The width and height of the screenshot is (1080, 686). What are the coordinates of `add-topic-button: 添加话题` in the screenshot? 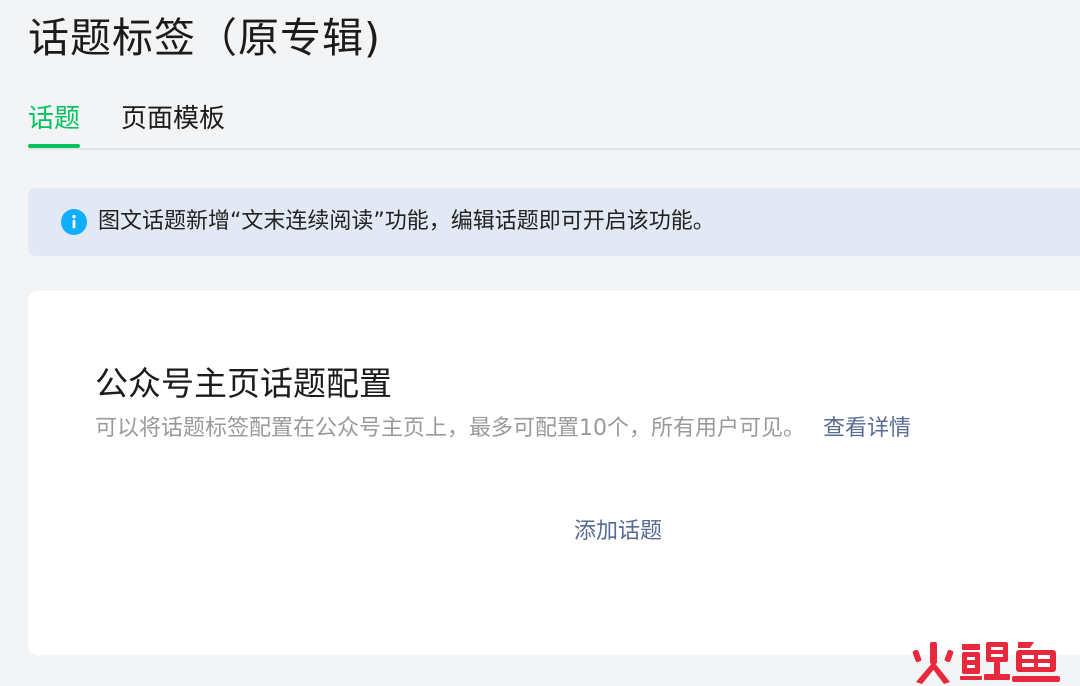 It's located at (618, 532).